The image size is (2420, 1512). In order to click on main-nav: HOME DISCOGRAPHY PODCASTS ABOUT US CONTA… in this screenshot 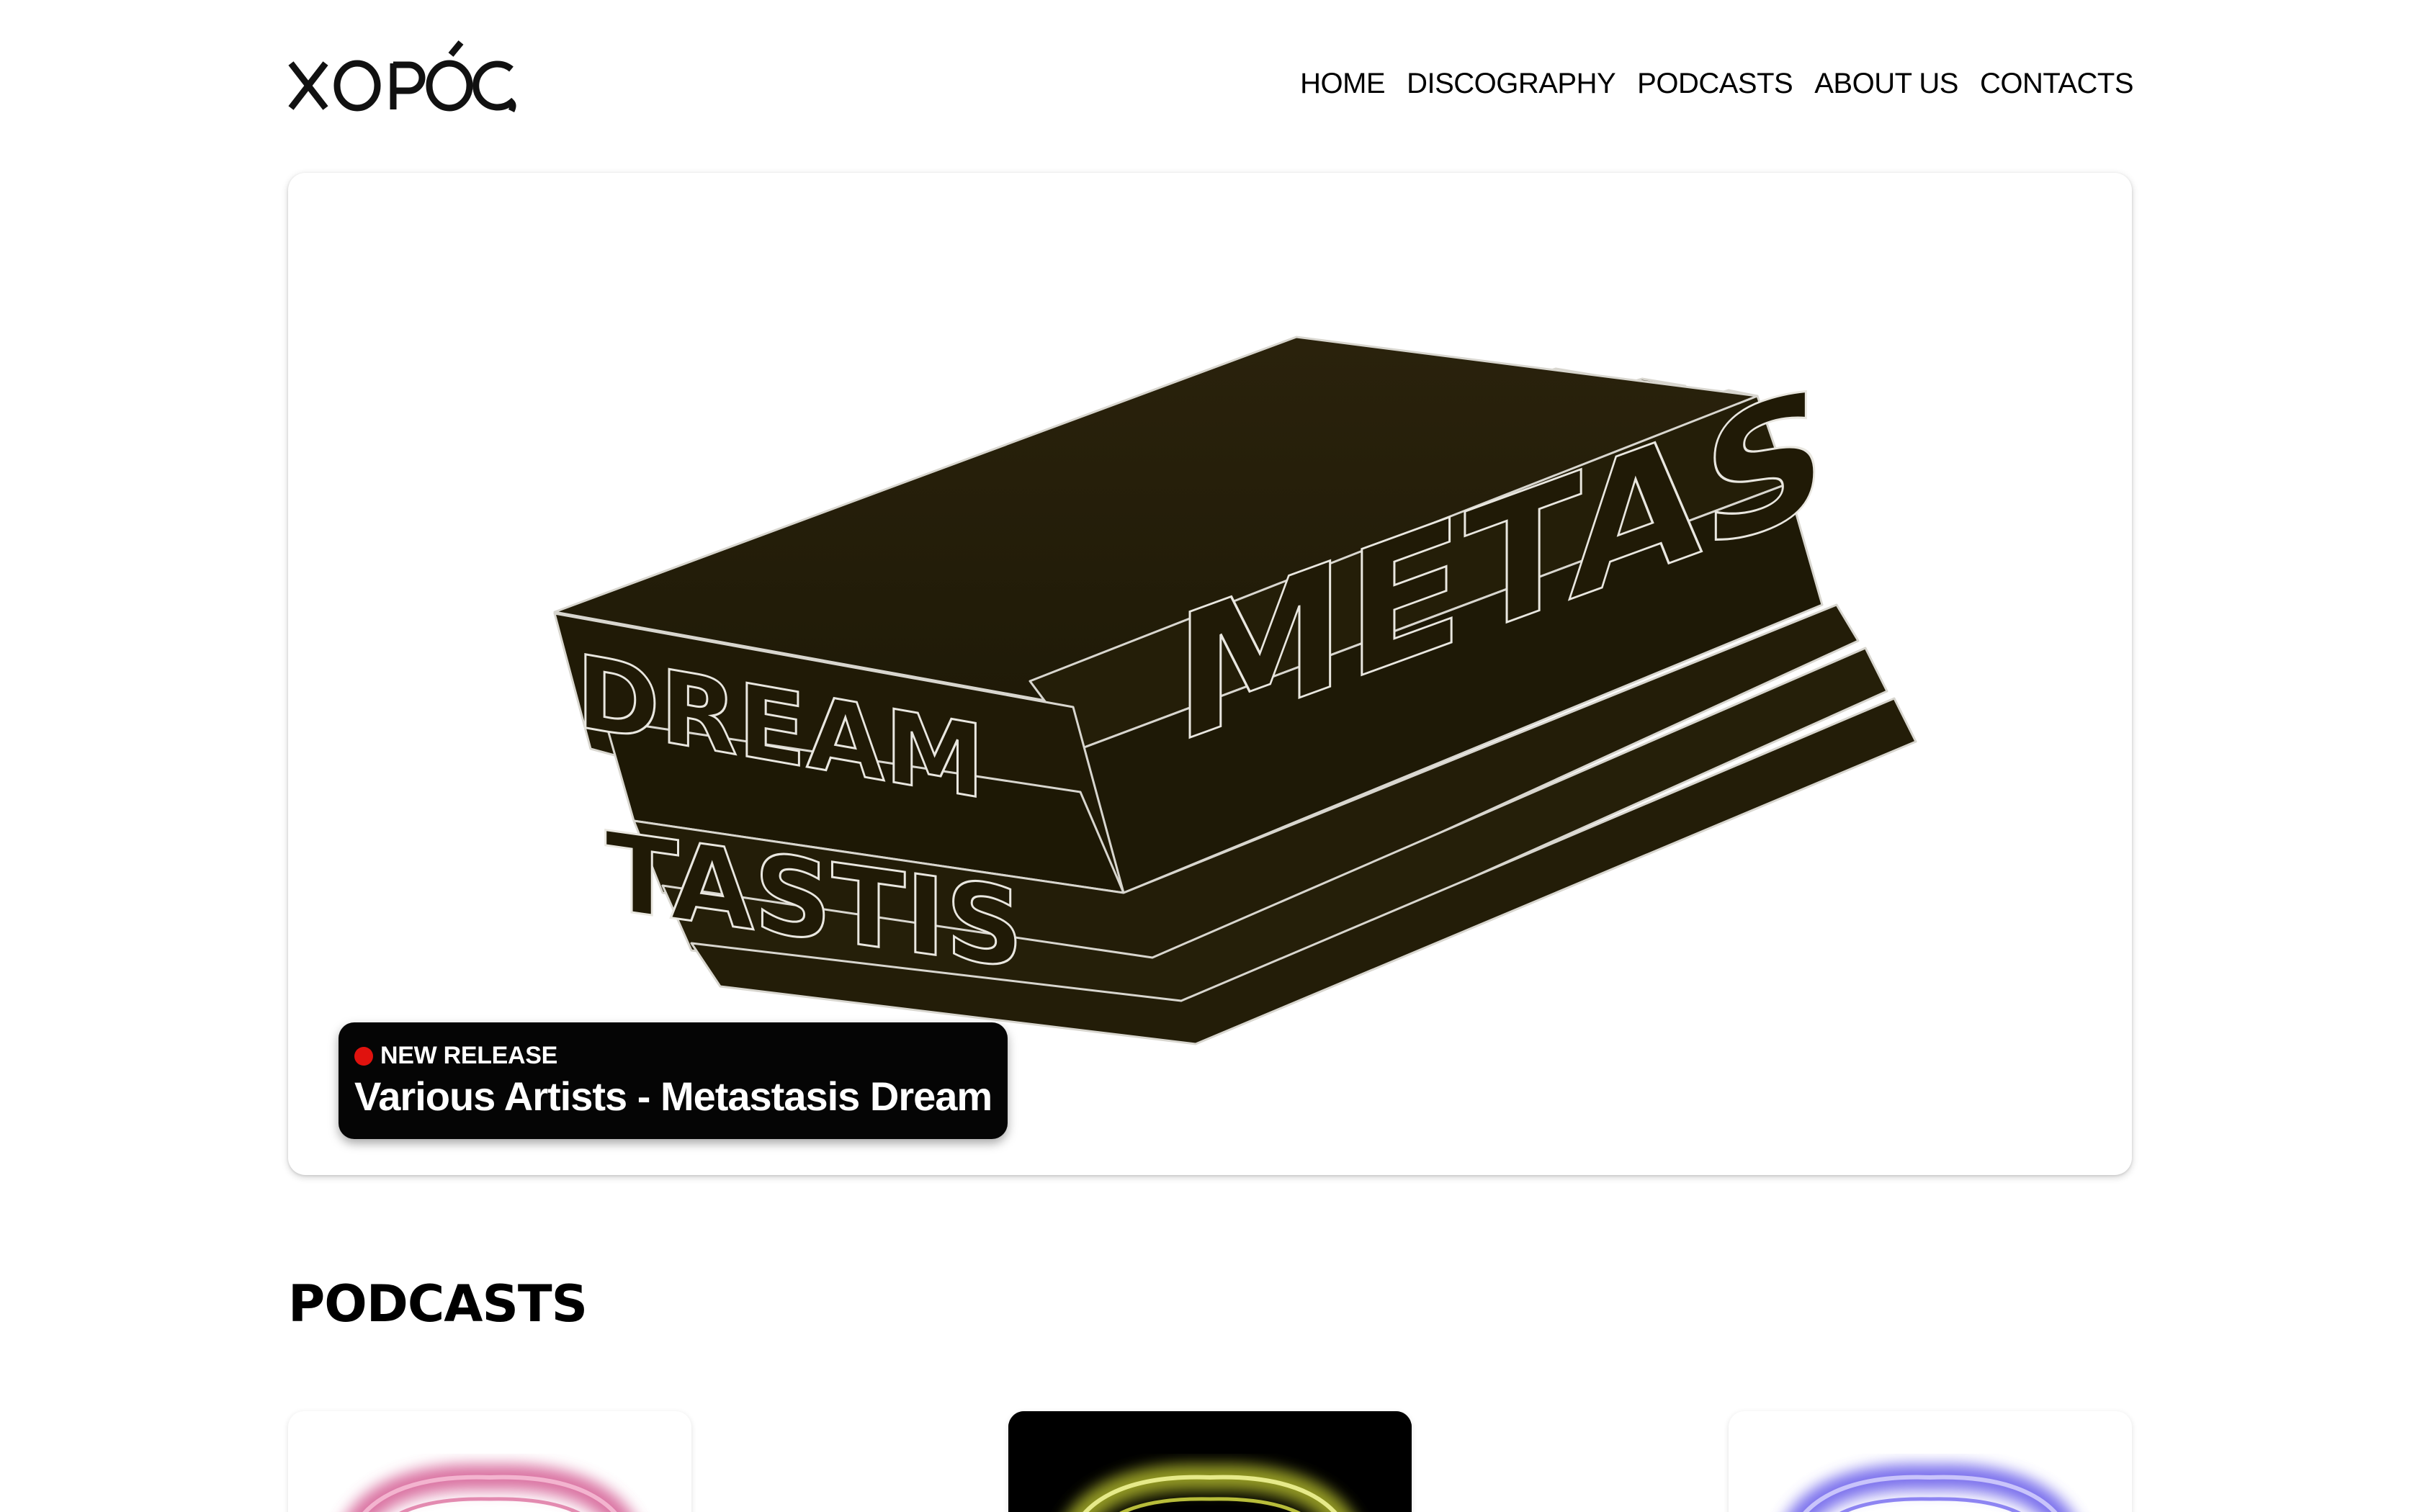, I will do `click(1706, 84)`.